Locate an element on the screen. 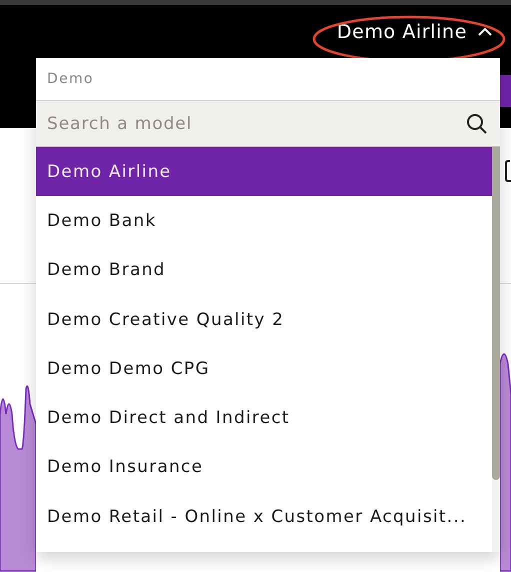  search-icon is located at coordinates (477, 124).